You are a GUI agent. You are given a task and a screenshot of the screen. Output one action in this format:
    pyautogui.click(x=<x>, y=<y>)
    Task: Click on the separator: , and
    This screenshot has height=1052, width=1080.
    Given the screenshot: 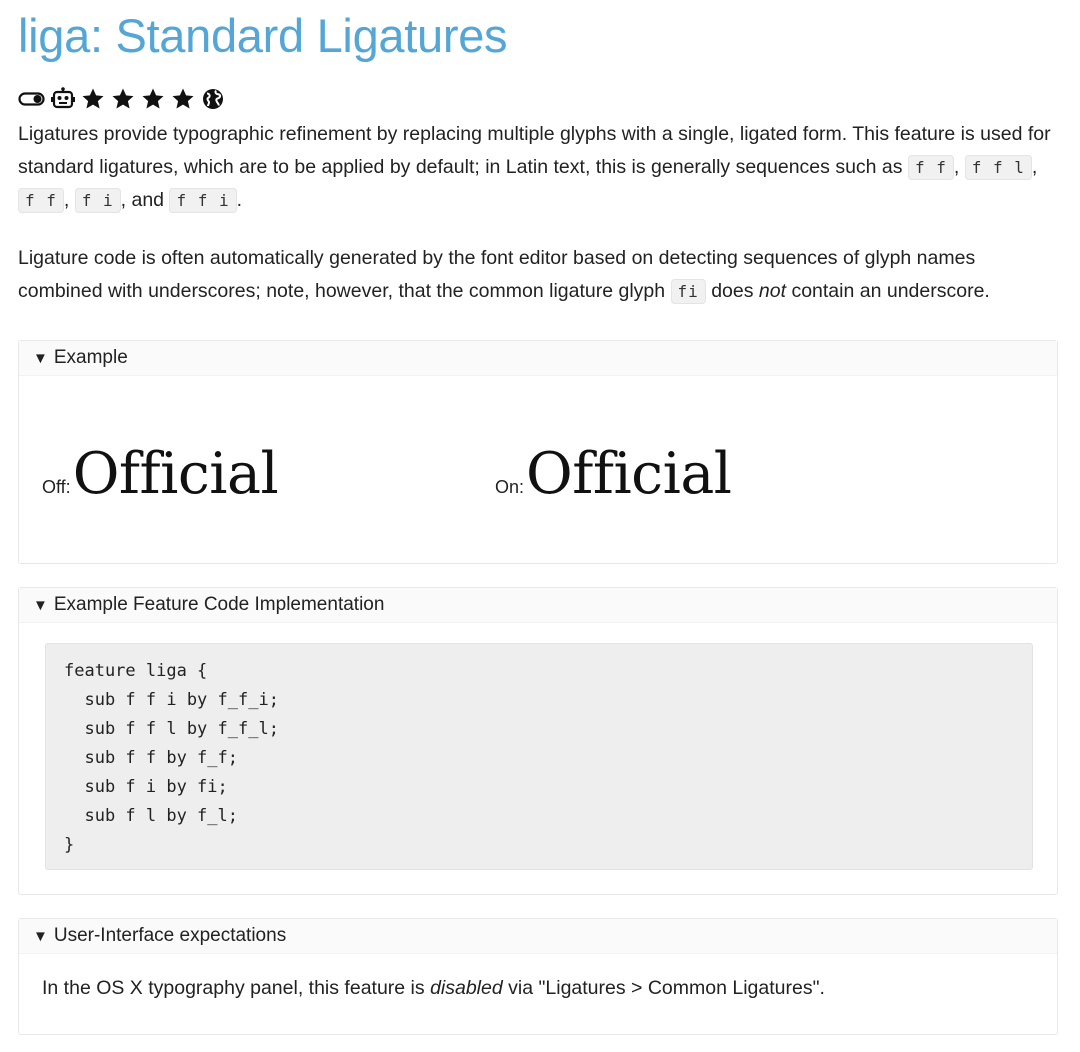 What is the action you would take?
    pyautogui.click(x=142, y=200)
    